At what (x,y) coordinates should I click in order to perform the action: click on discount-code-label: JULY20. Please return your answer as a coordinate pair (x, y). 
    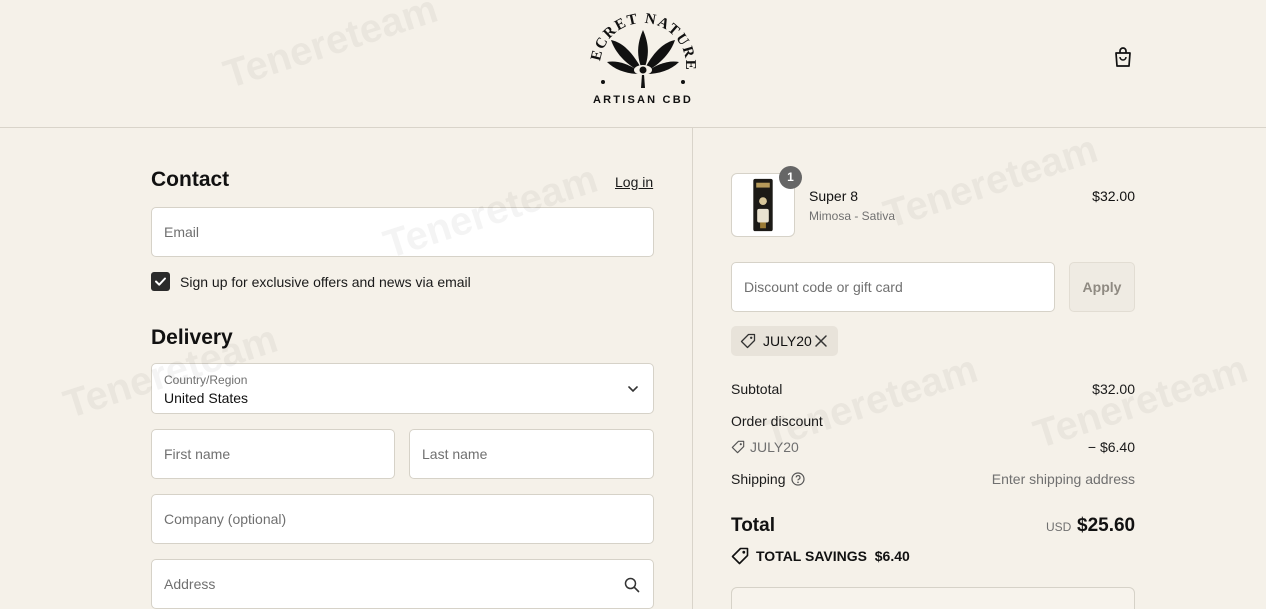
    Looking at the image, I should click on (774, 447).